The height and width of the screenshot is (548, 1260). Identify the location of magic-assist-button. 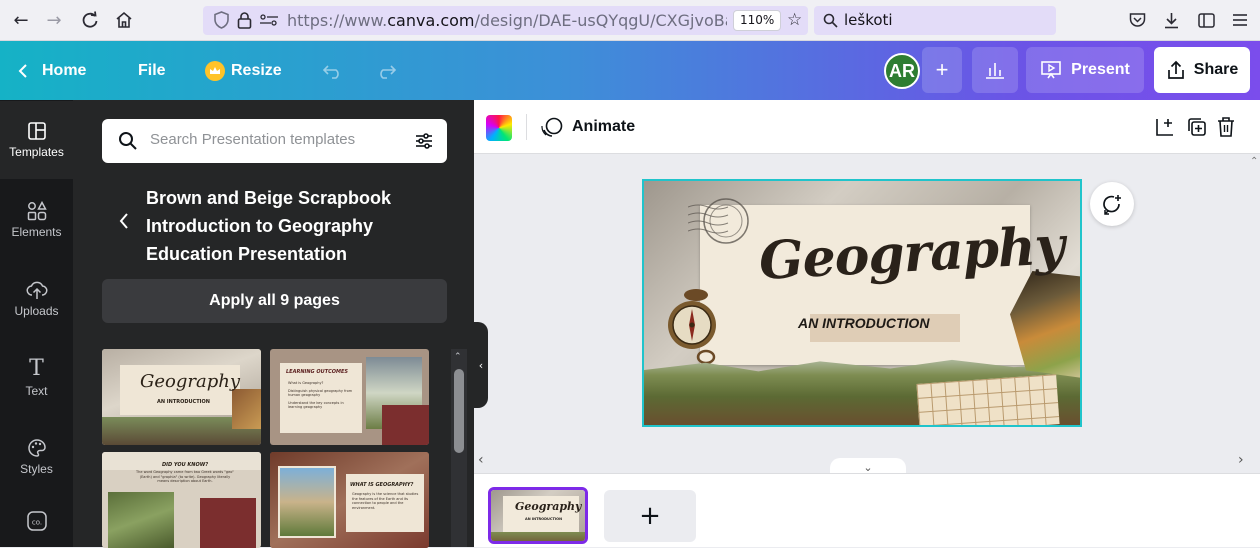
(1112, 204).